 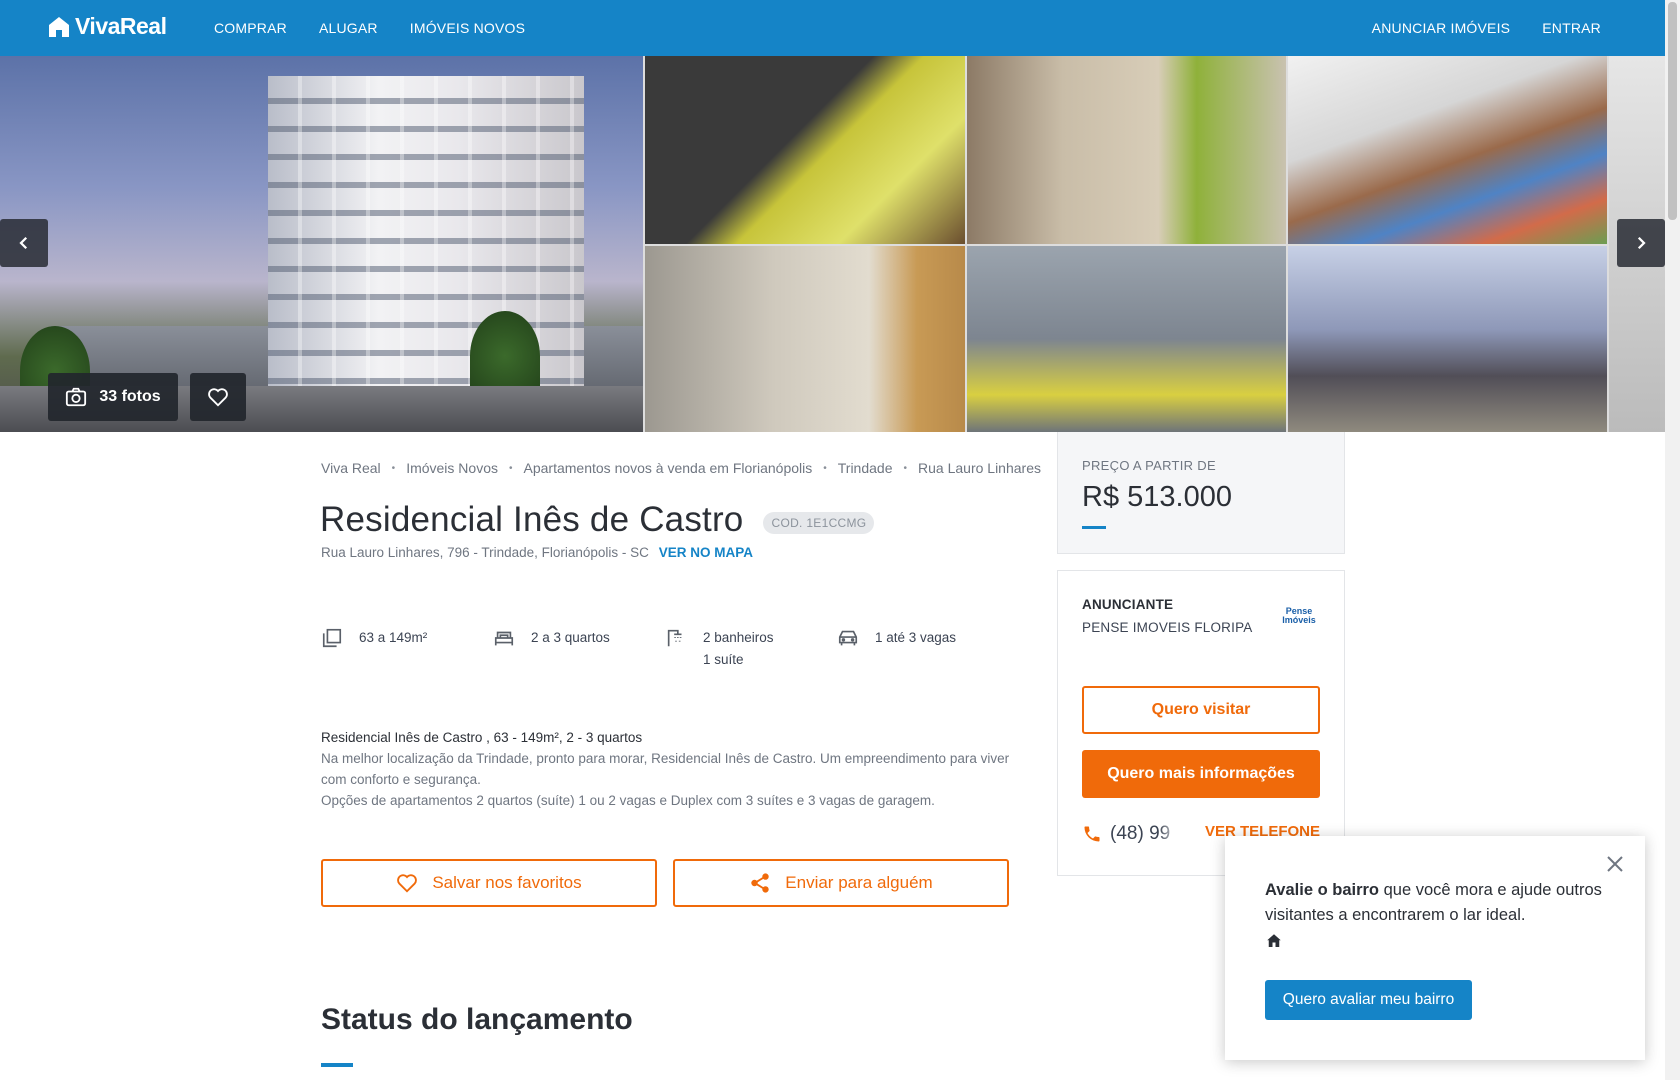 What do you see at coordinates (1368, 1000) in the screenshot?
I see `rate-neighborhood-button: Quero avaliar meu bairro` at bounding box center [1368, 1000].